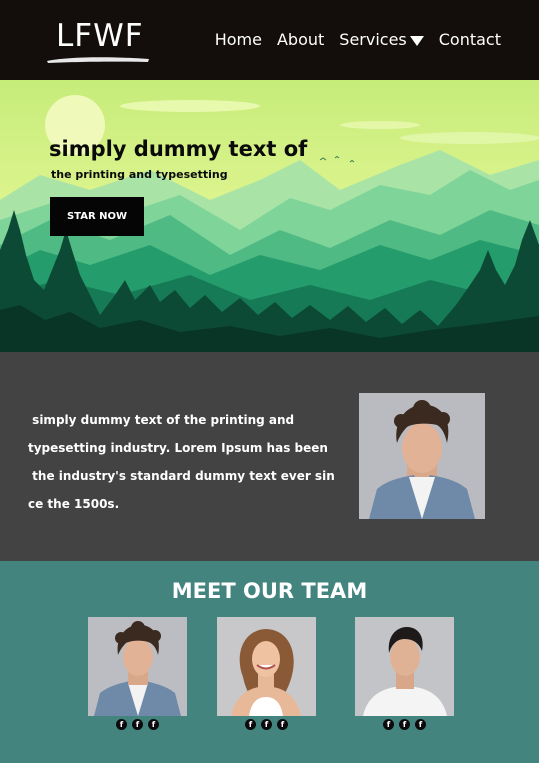 This screenshot has width=539, height=763. What do you see at coordinates (100, 36) in the screenshot?
I see `logo-text: LFWF` at bounding box center [100, 36].